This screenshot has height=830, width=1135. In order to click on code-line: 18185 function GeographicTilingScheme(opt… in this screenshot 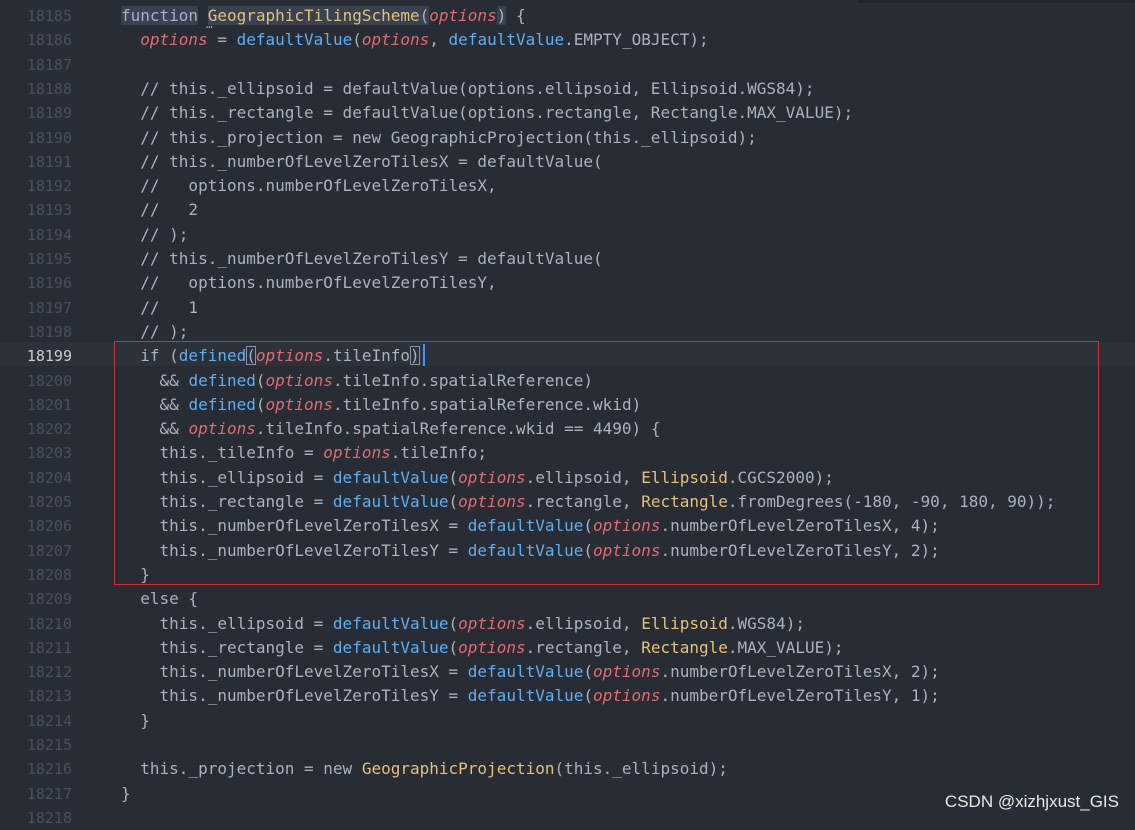, I will do `click(567, 14)`.